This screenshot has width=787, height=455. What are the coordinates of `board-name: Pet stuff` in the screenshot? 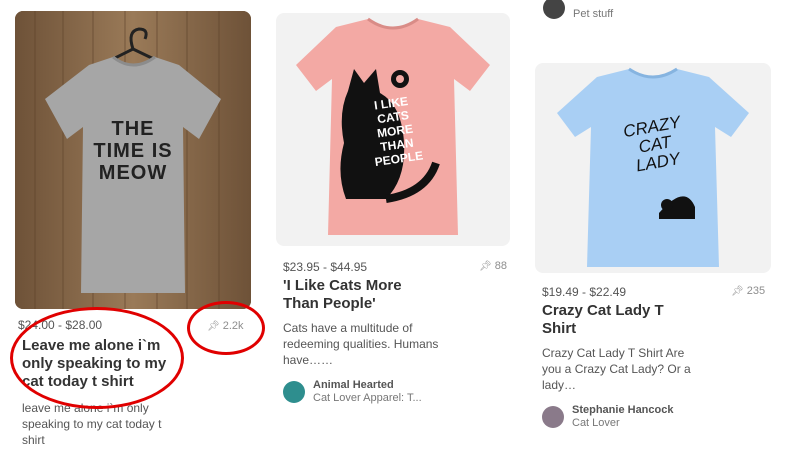 It's located at (593, 14).